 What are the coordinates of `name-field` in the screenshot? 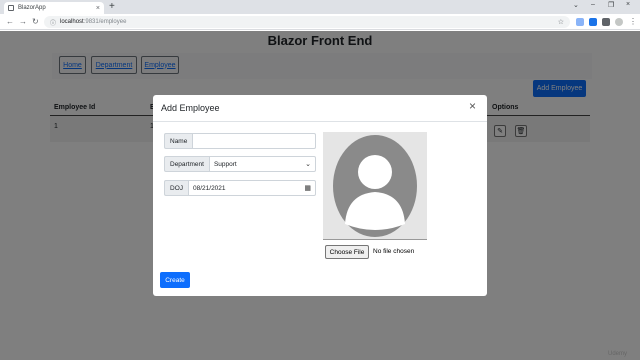 It's located at (254, 141).